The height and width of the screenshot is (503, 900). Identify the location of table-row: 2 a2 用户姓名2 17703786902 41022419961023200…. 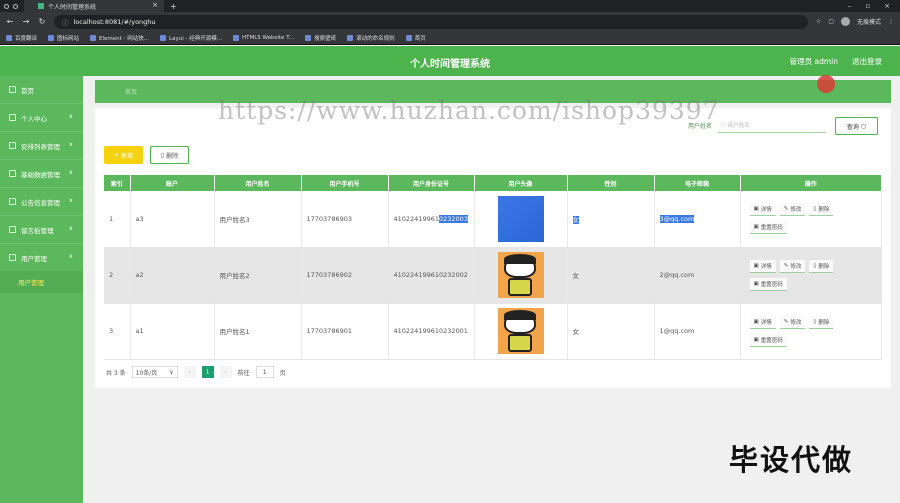
(493, 275).